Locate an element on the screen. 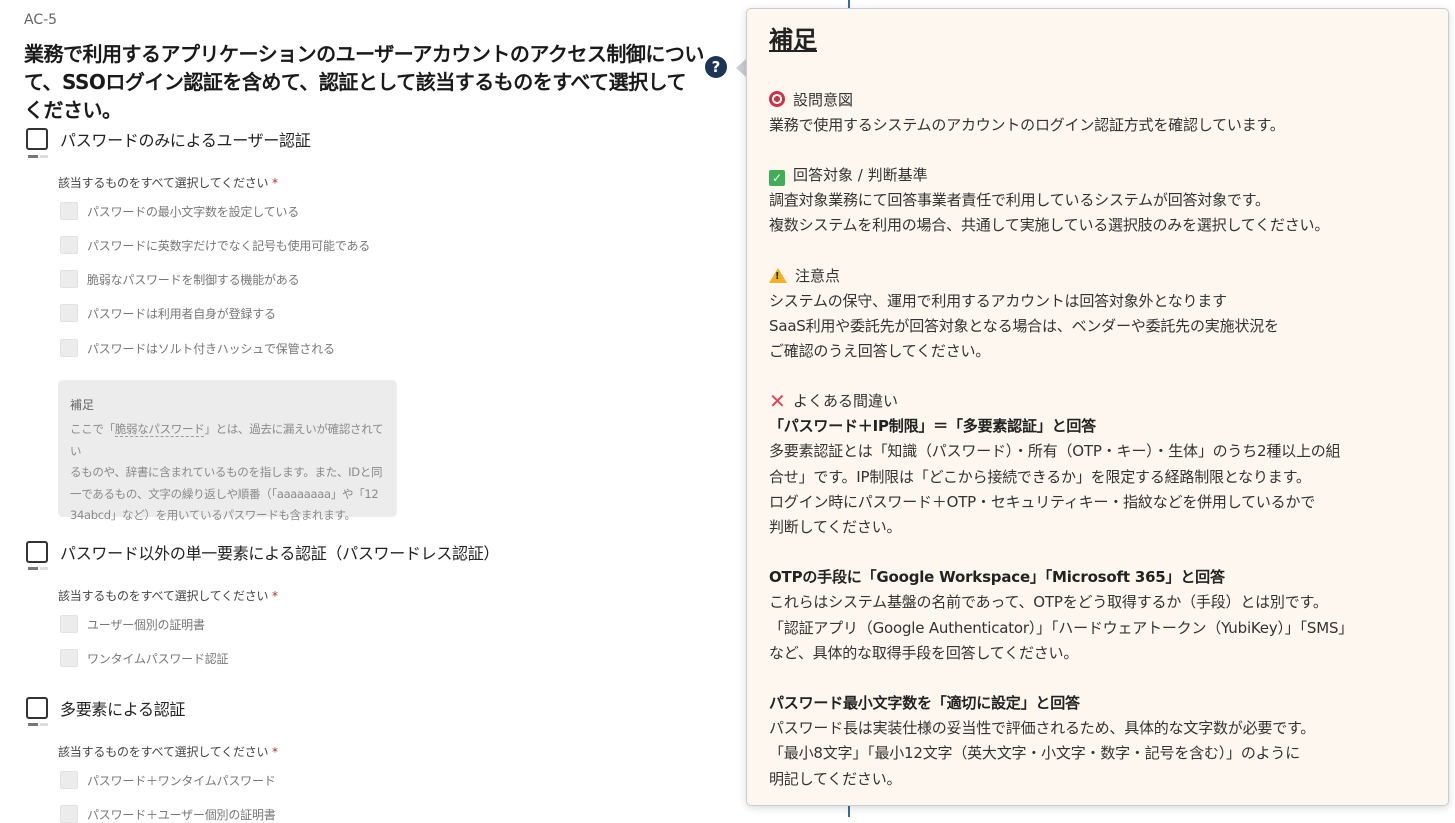  option-password-only: パスワードのみによるユーザー認証 is located at coordinates (168, 139).